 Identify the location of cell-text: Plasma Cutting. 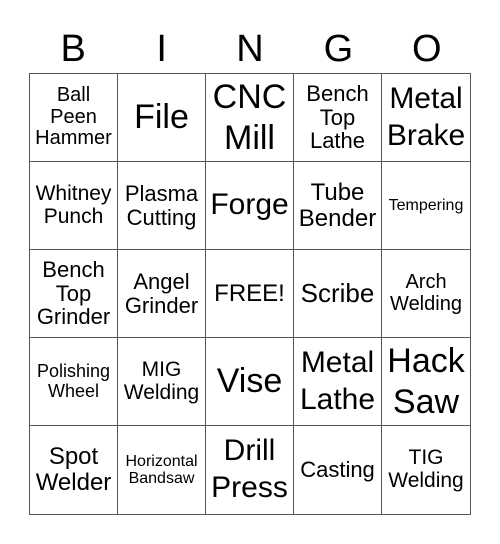
(161, 205).